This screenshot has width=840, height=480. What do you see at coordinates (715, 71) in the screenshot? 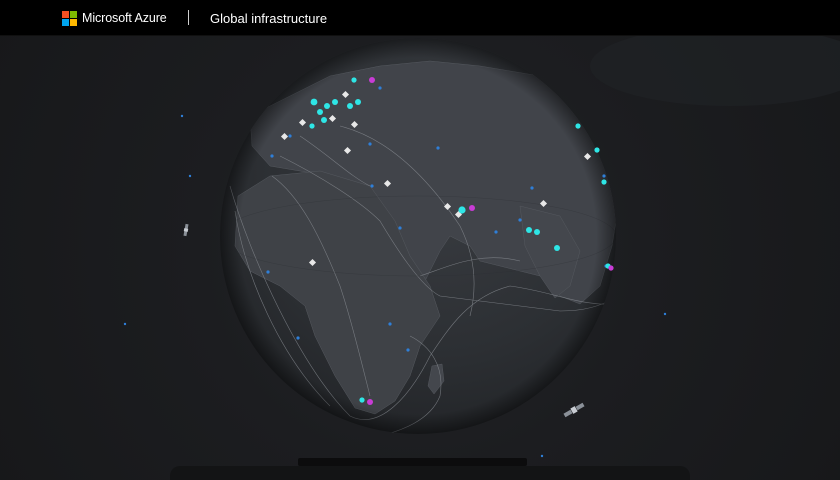
I see `background-haze` at bounding box center [715, 71].